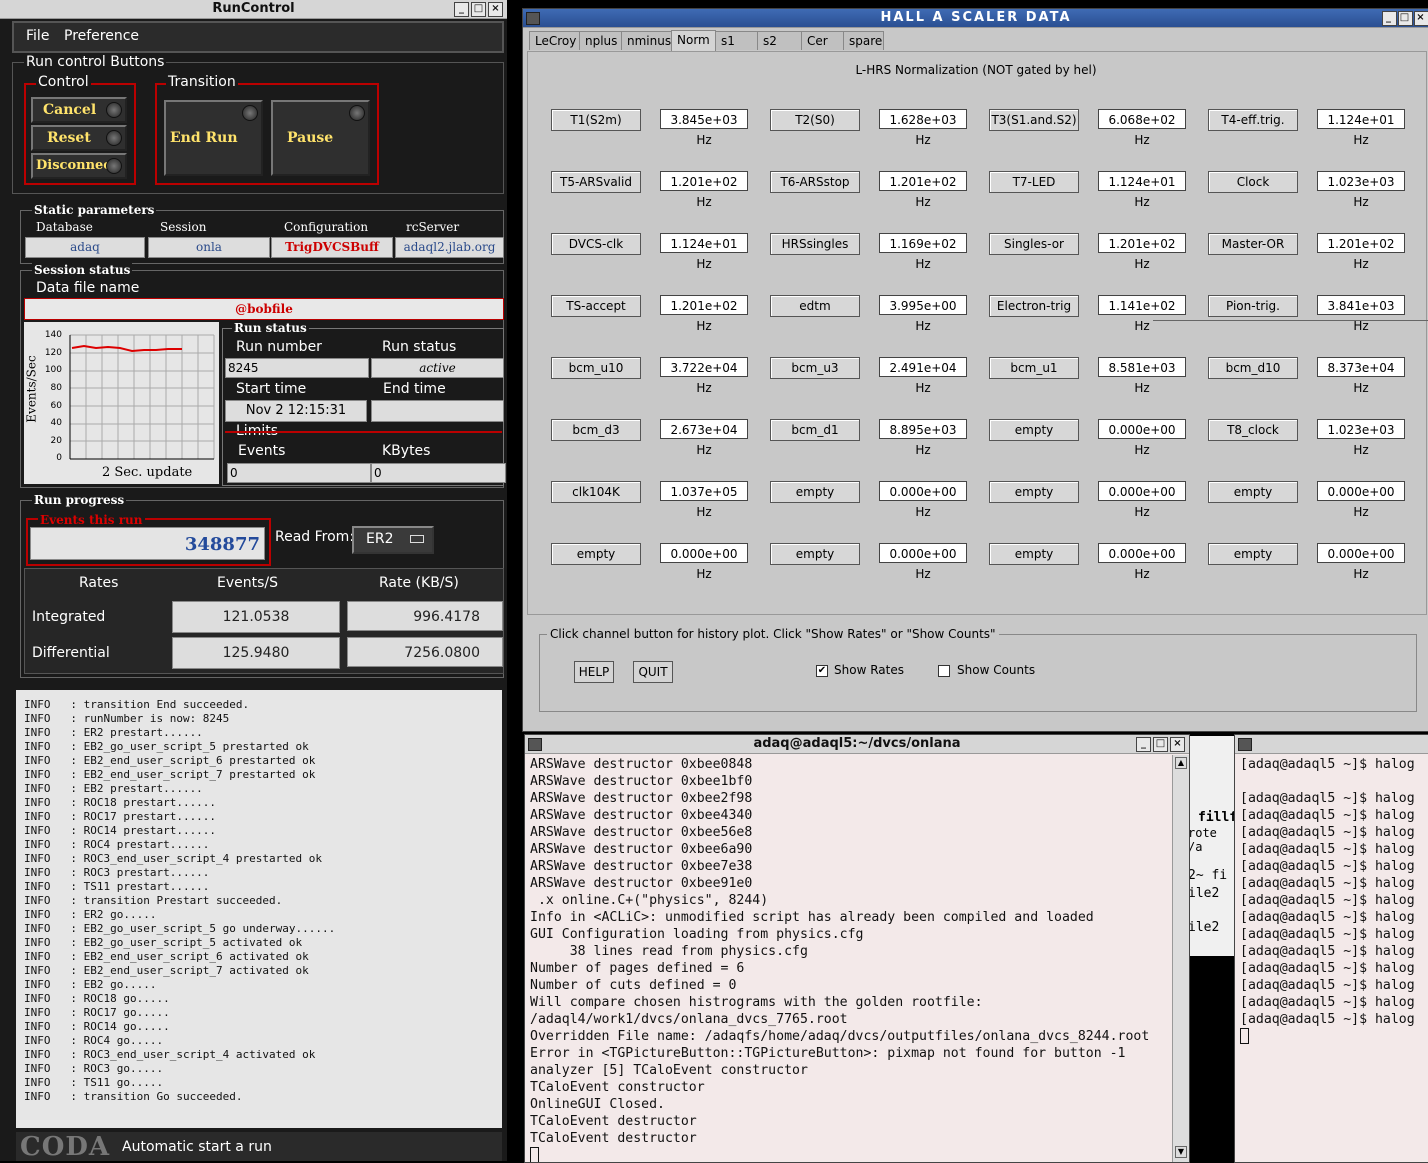 This screenshot has height=1163, width=1428. Describe the element at coordinates (1361, 314) in the screenshot. I see `channel-rate-field: 3.841e+03 Hz` at that location.